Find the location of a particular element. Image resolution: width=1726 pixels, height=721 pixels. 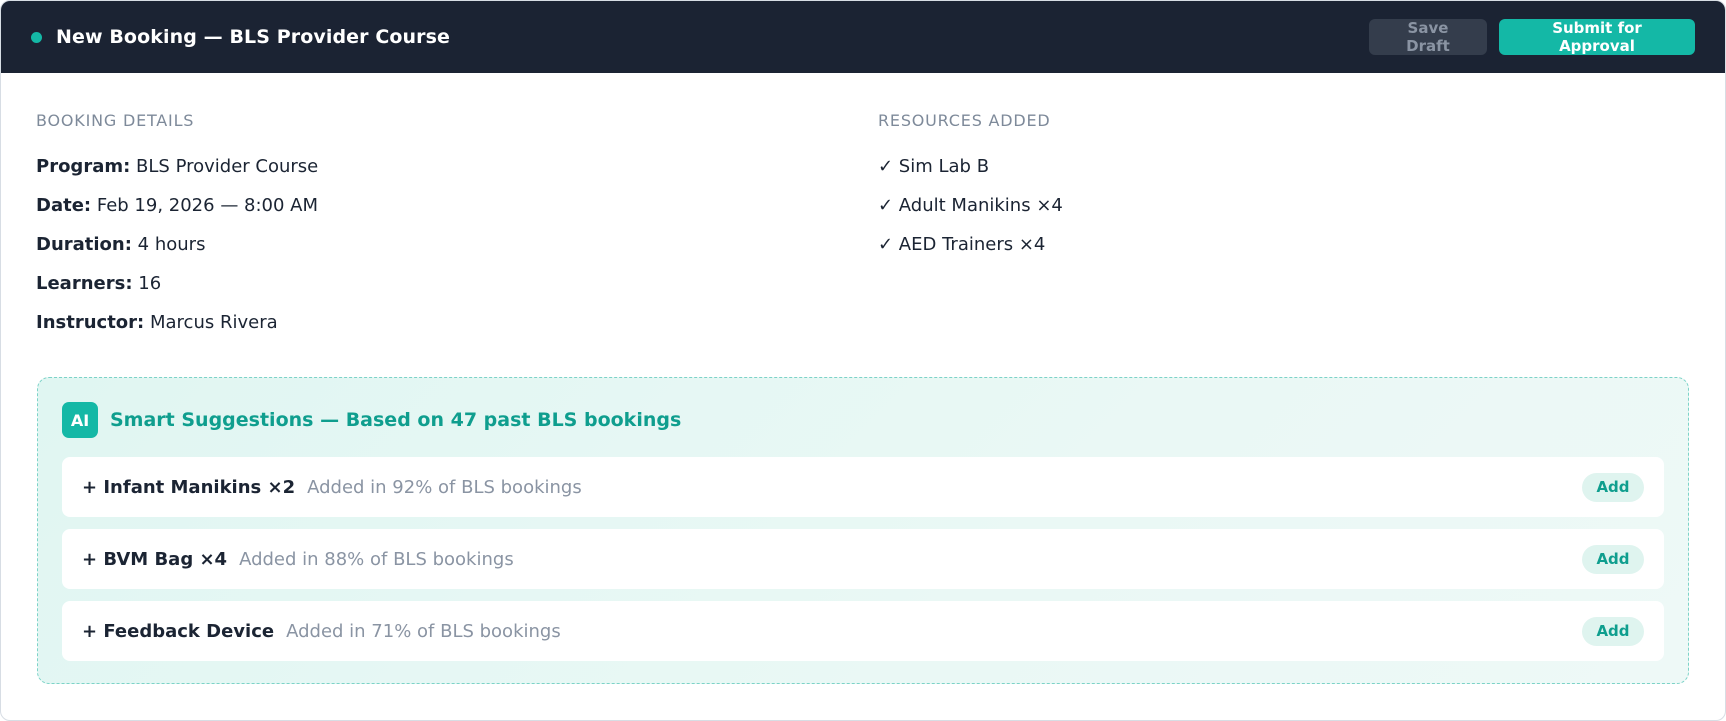

detail-key: Duration: is located at coordinates (84, 244).